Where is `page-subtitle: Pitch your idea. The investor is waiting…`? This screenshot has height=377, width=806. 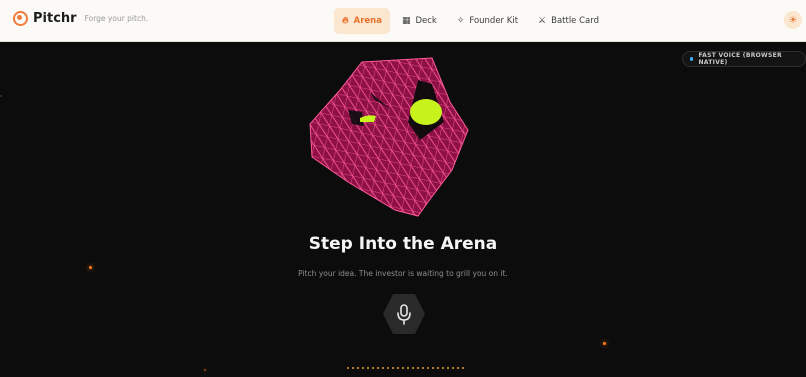
page-subtitle: Pitch your idea. The investor is waiting… is located at coordinates (403, 273).